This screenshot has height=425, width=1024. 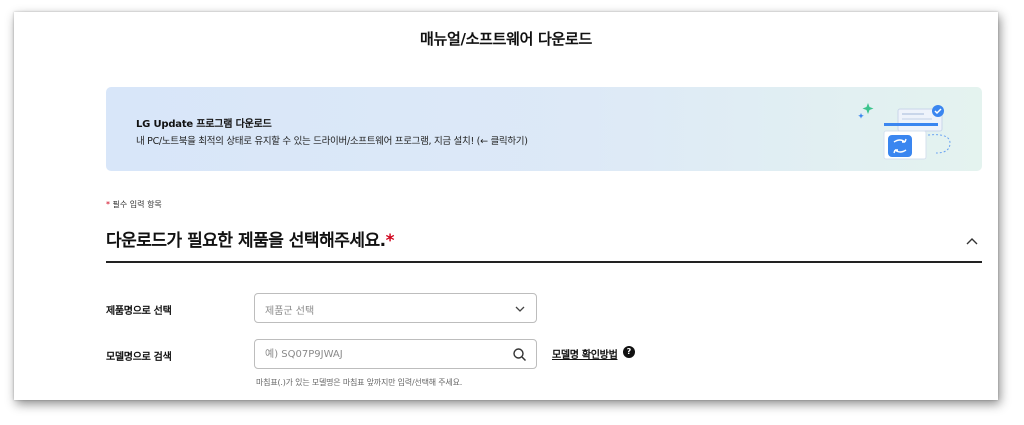 I want to click on product-select-label: 제품명으로 선택, so click(x=139, y=311).